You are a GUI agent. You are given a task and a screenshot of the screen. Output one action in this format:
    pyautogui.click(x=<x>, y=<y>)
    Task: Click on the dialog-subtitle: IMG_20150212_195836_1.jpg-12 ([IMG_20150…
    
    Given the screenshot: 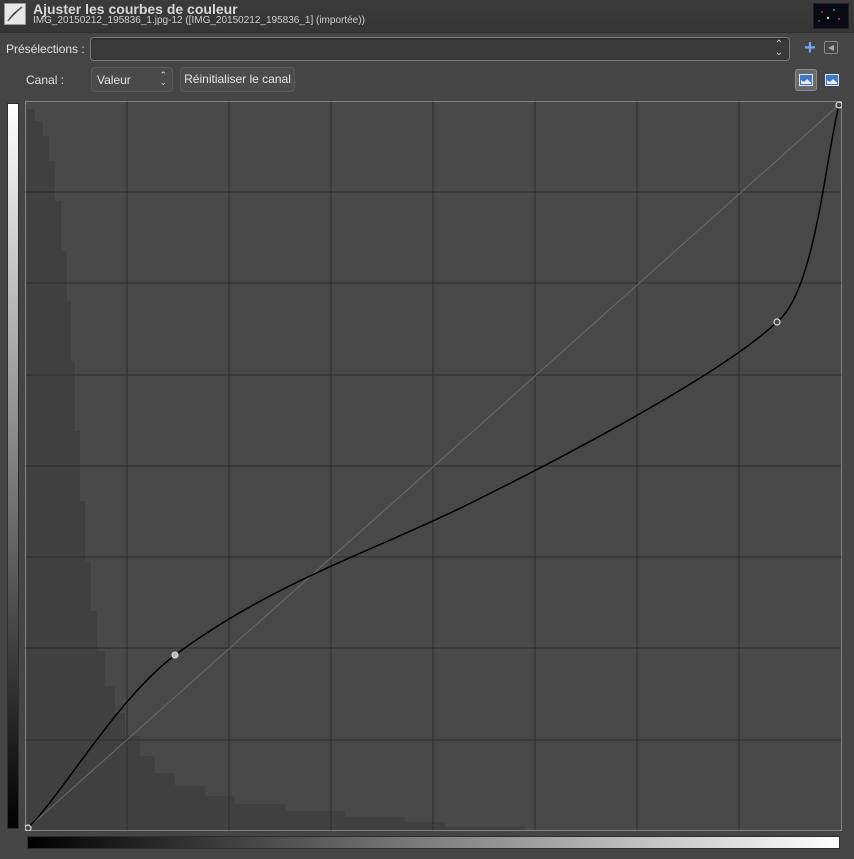 What is the action you would take?
    pyautogui.click(x=199, y=20)
    